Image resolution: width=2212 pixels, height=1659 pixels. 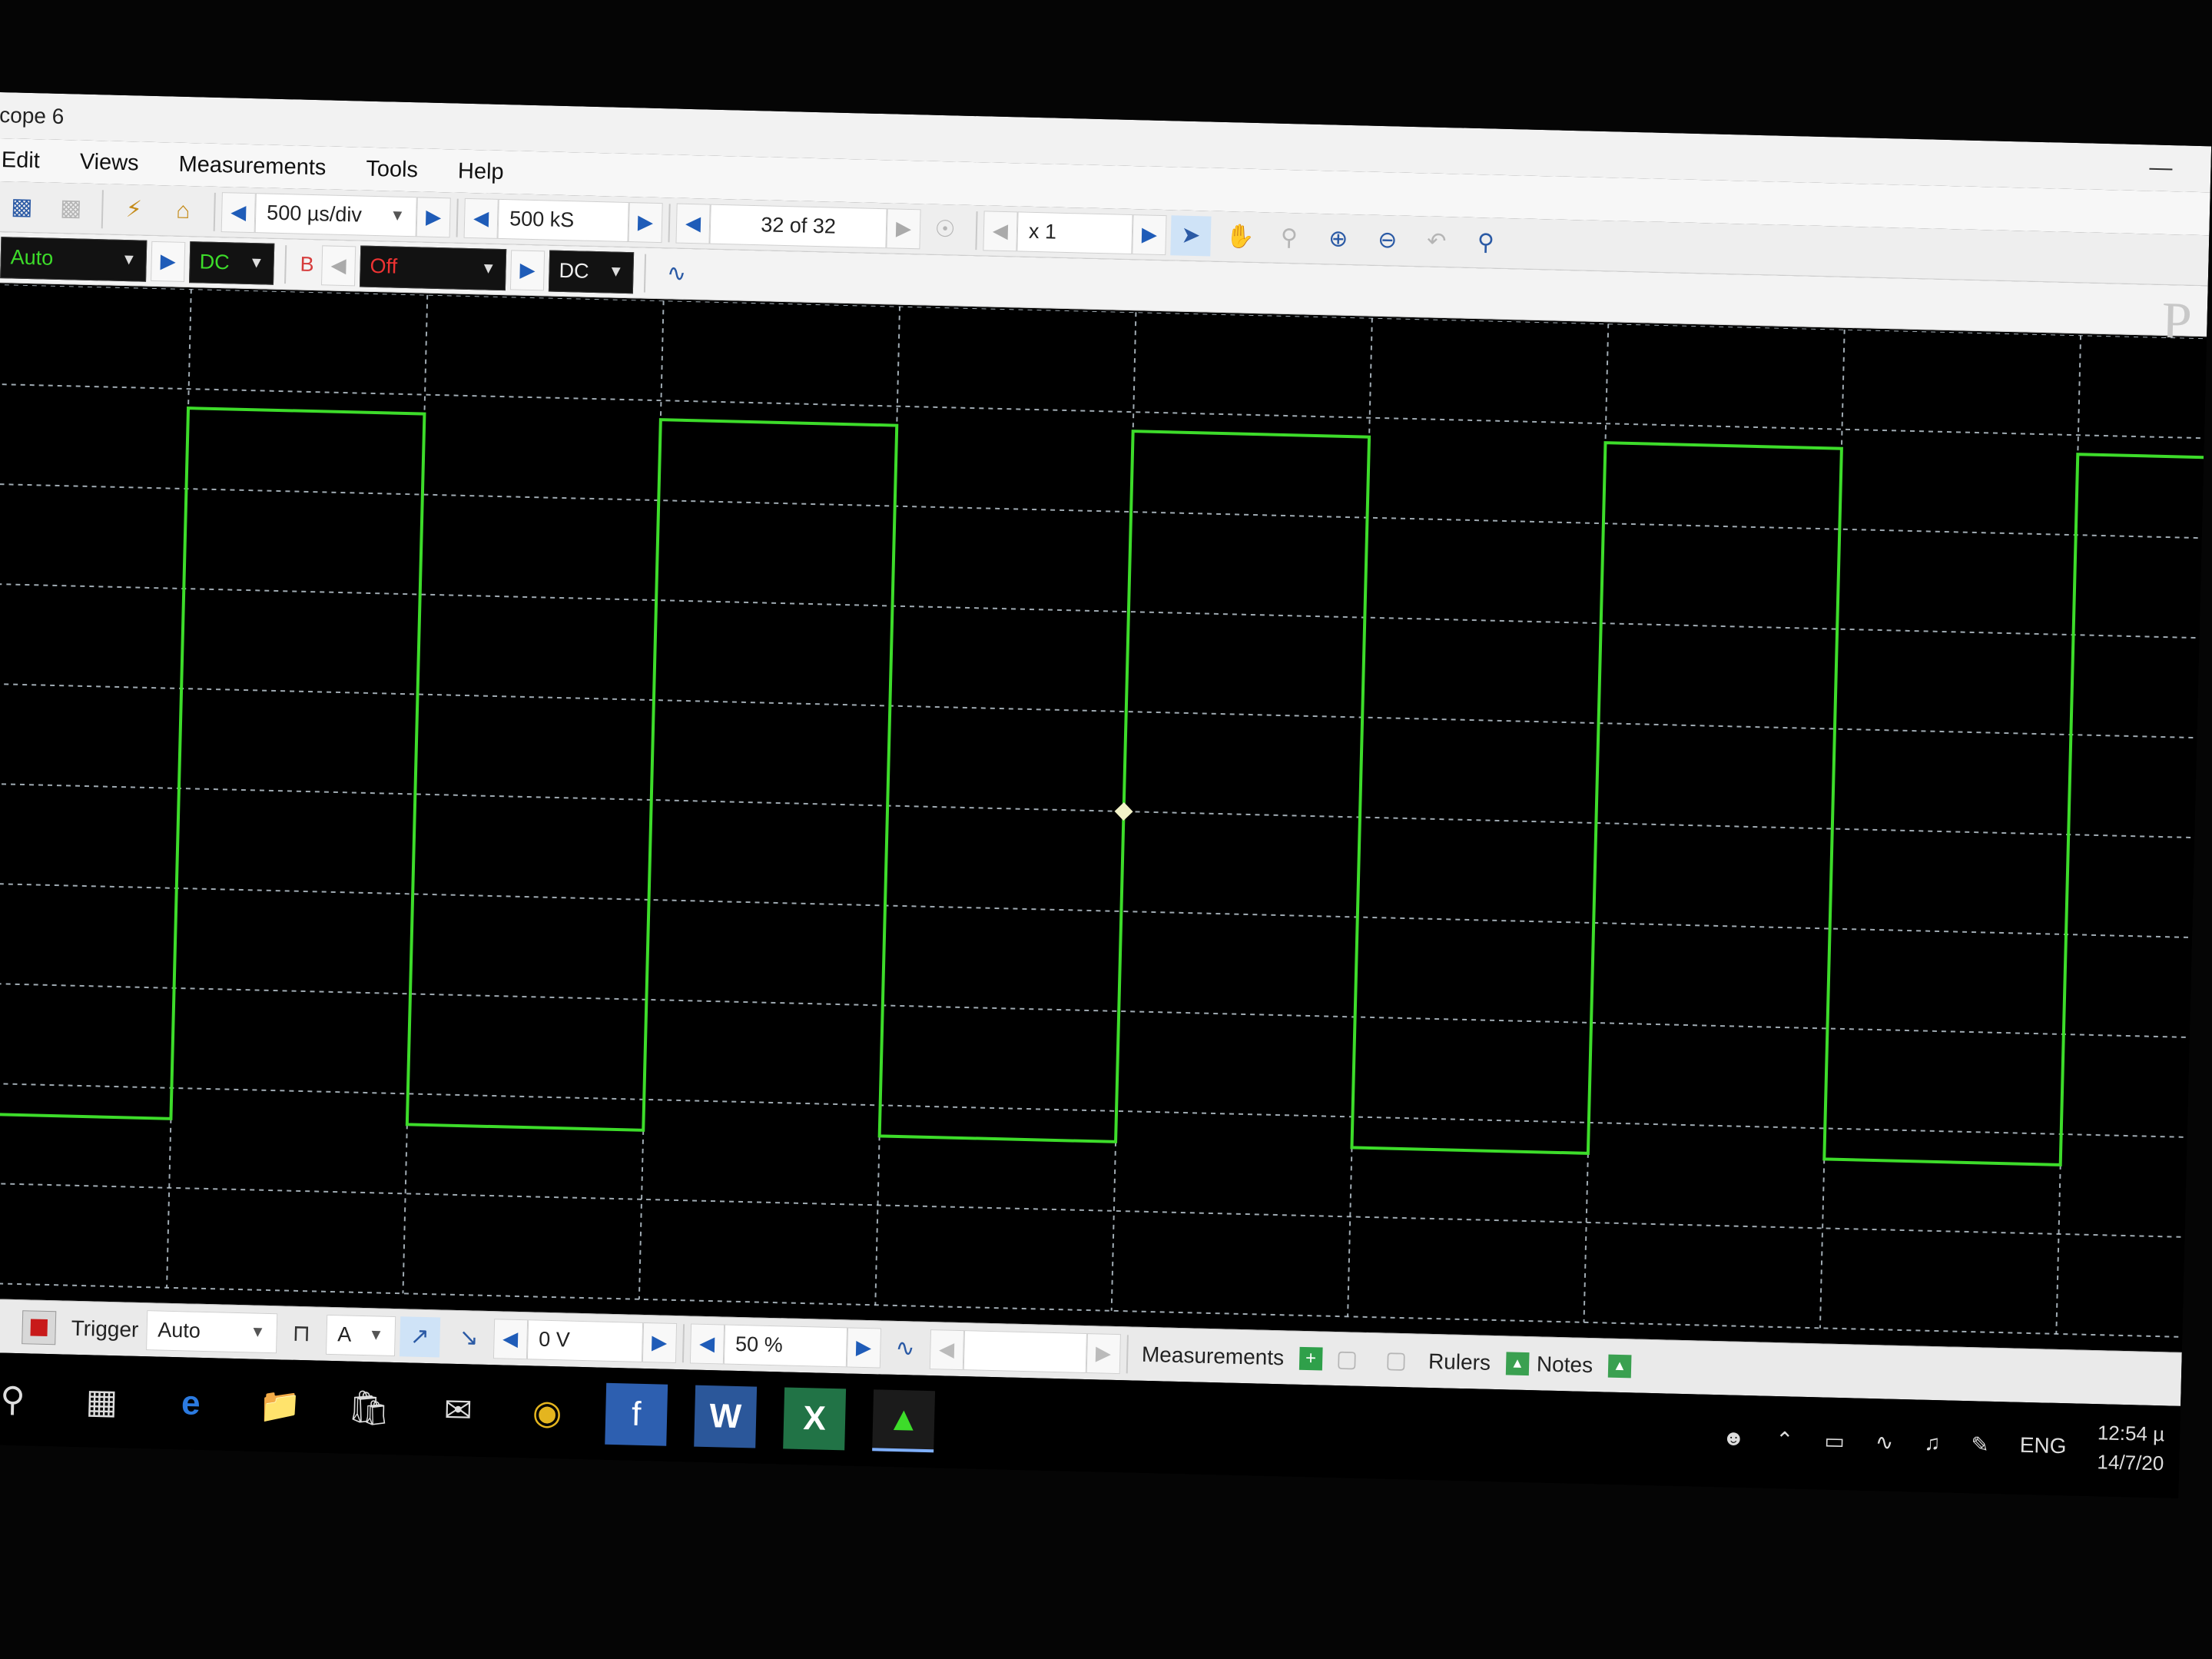 I want to click on channel-b-range-value: Off, so click(x=384, y=266).